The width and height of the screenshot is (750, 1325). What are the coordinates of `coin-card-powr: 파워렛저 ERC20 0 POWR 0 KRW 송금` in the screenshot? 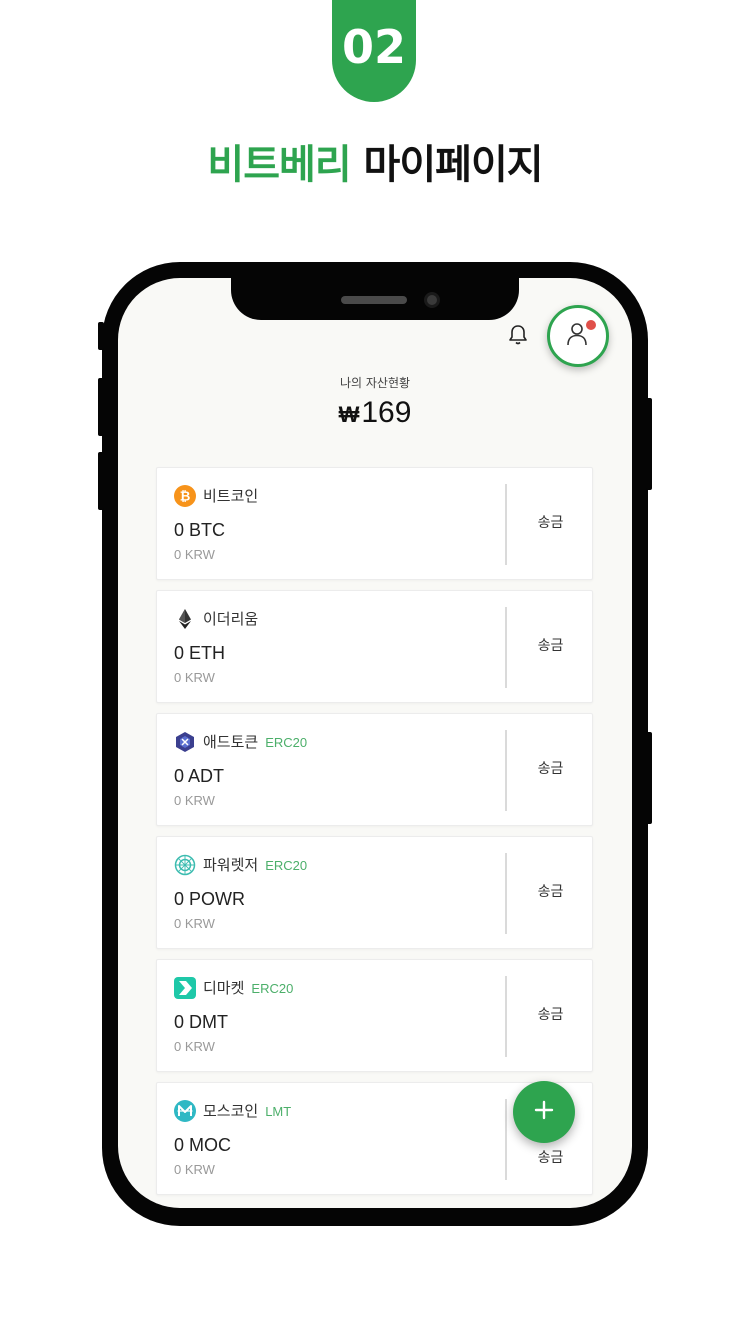 It's located at (374, 892).